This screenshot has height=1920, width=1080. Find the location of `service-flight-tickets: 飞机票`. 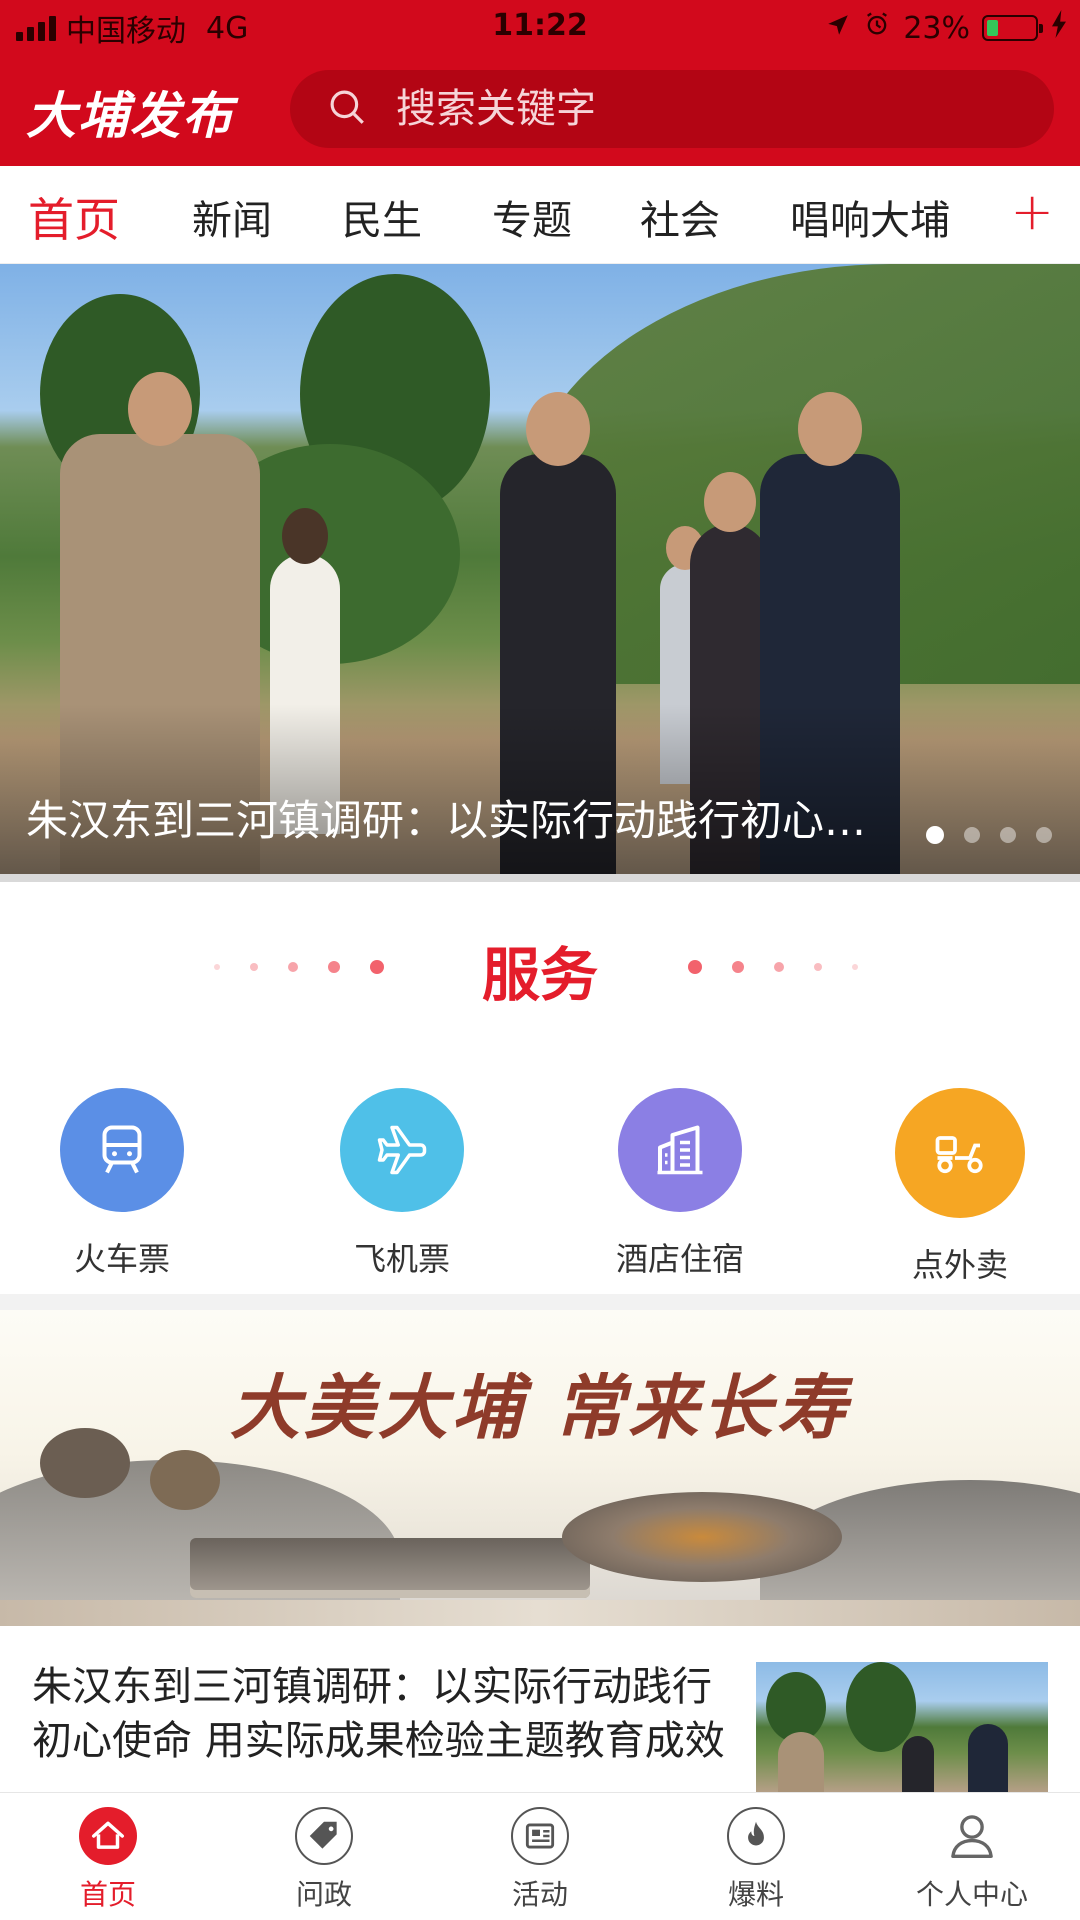

service-flight-tickets: 飞机票 is located at coordinates (402, 1184).